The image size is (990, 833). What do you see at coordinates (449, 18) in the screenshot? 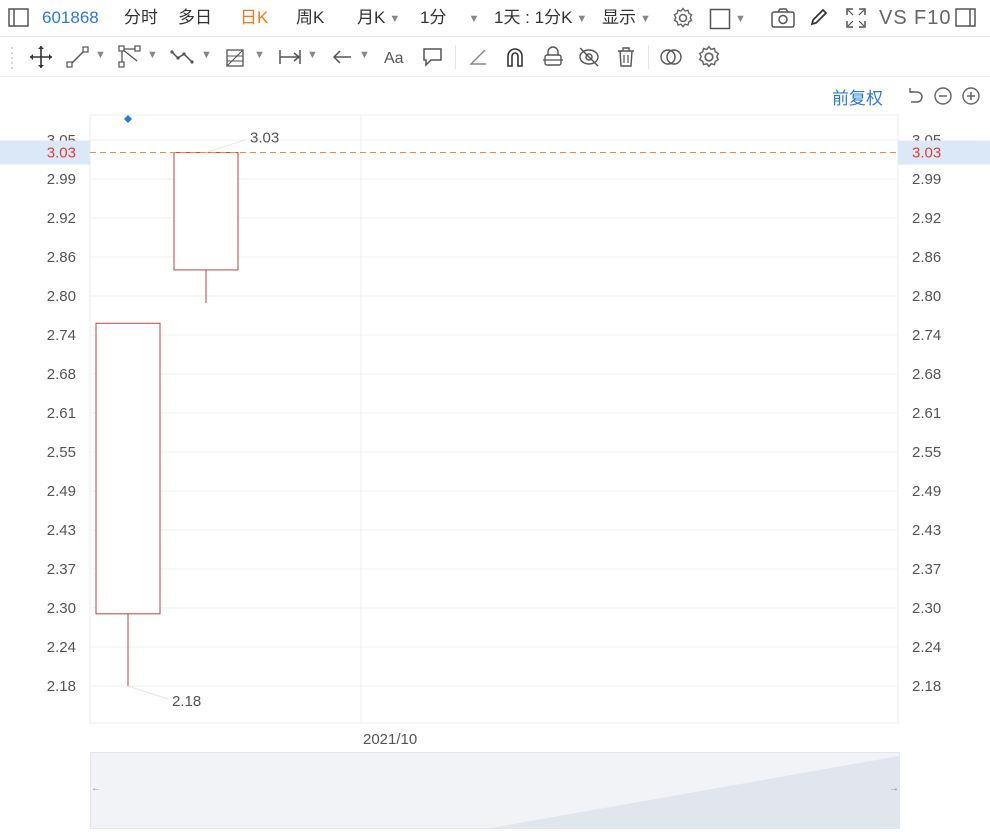
I see `interval-select: 1分 ▼` at bounding box center [449, 18].